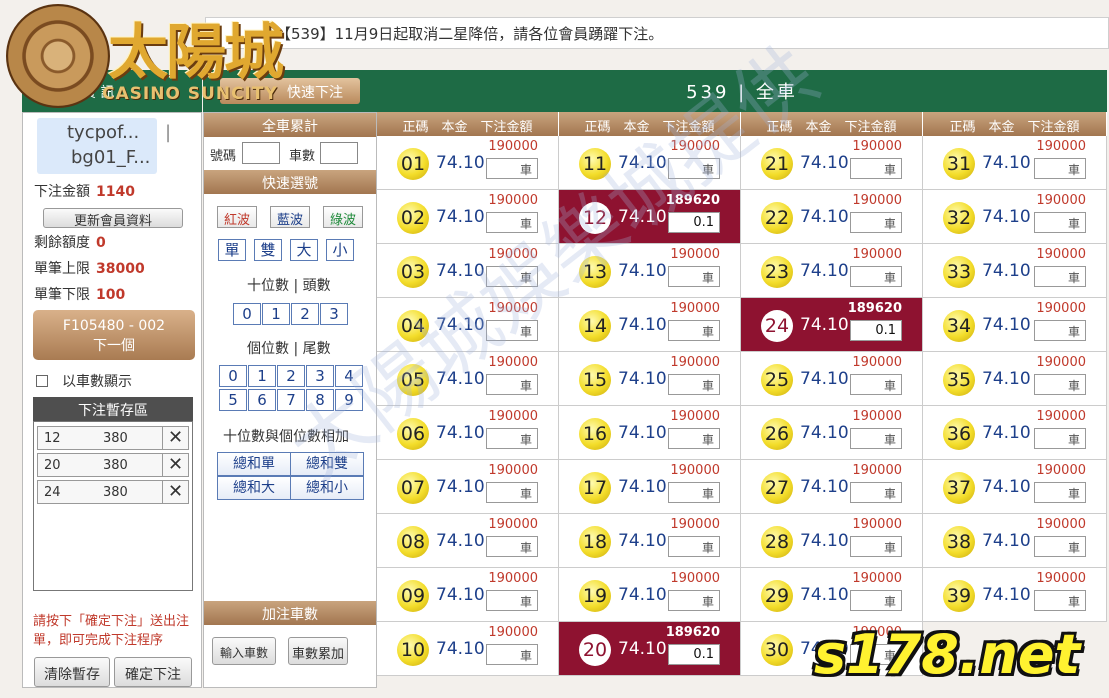  What do you see at coordinates (595, 542) in the screenshot?
I see `number-ball: 18` at bounding box center [595, 542].